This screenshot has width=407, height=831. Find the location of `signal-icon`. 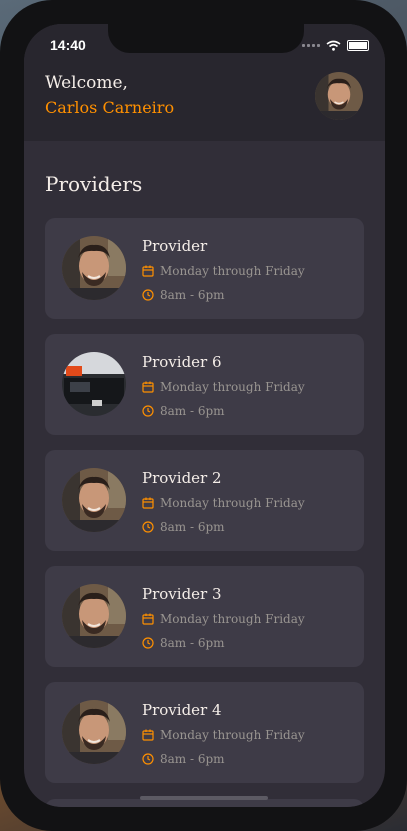

signal-icon is located at coordinates (311, 45).